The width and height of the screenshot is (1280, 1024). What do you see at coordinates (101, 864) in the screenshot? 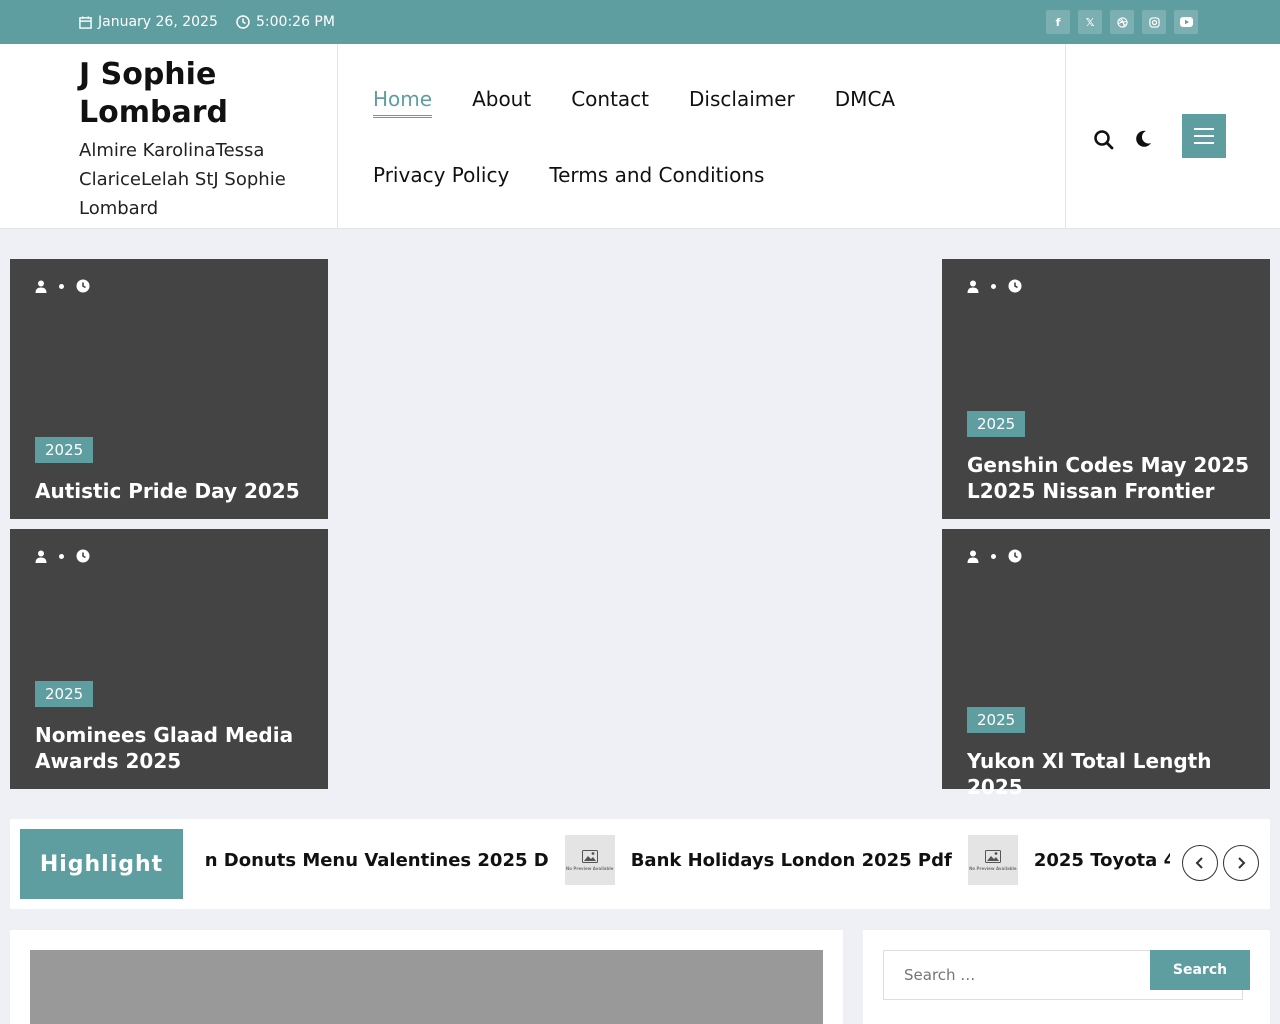
I see `highlight-label: Highlight` at bounding box center [101, 864].